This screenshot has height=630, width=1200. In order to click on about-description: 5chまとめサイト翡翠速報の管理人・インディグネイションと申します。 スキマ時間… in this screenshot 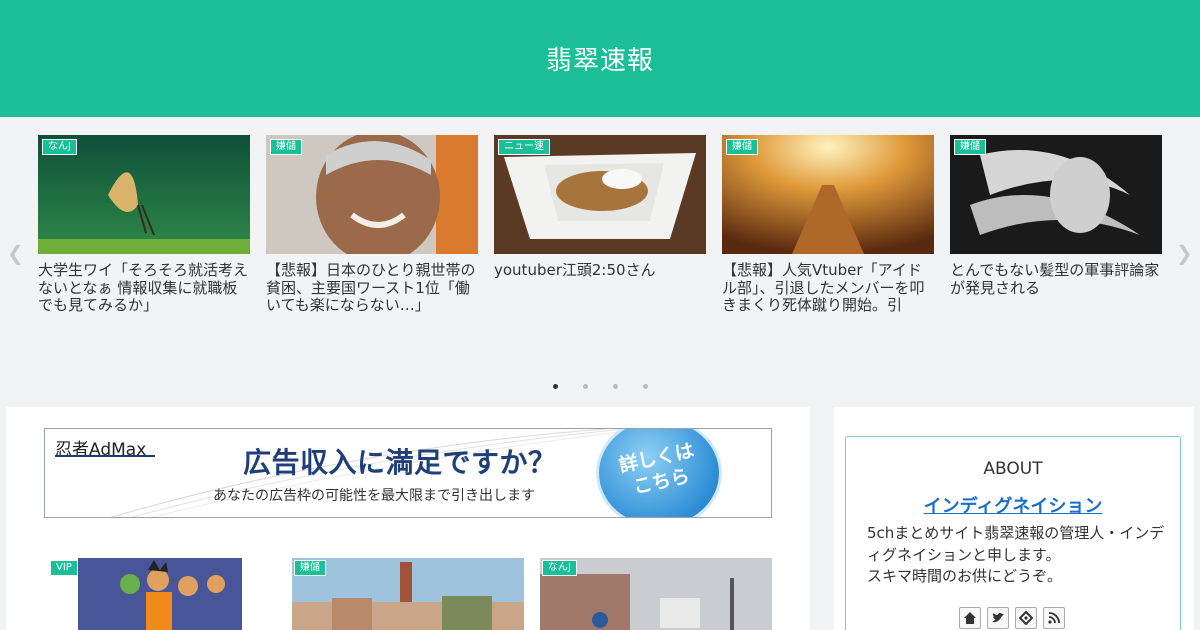, I will do `click(1016, 554)`.